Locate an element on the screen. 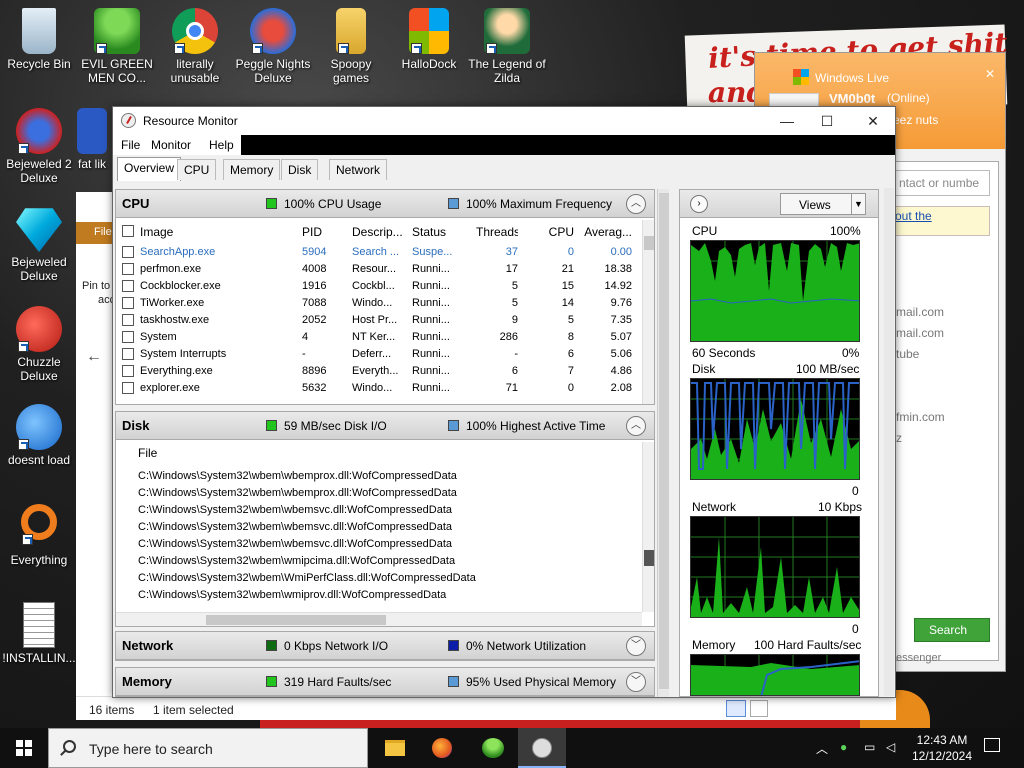  taskbar-messenger is located at coordinates (492, 748).